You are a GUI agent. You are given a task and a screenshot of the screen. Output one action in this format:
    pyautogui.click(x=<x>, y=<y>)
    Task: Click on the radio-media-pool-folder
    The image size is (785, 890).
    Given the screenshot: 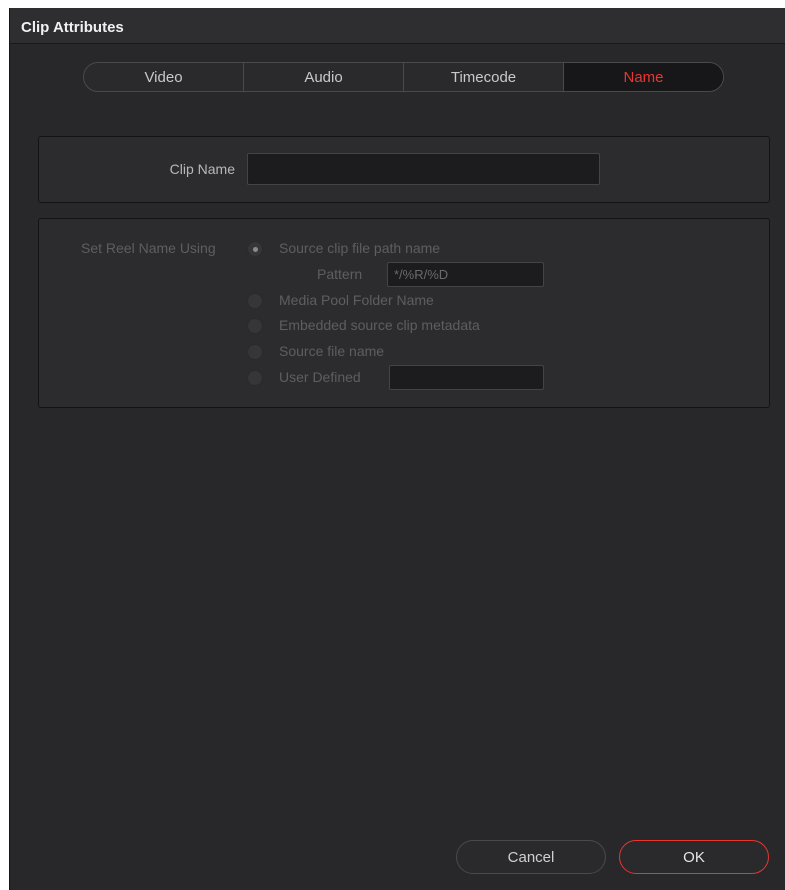 What is the action you would take?
    pyautogui.click(x=255, y=301)
    